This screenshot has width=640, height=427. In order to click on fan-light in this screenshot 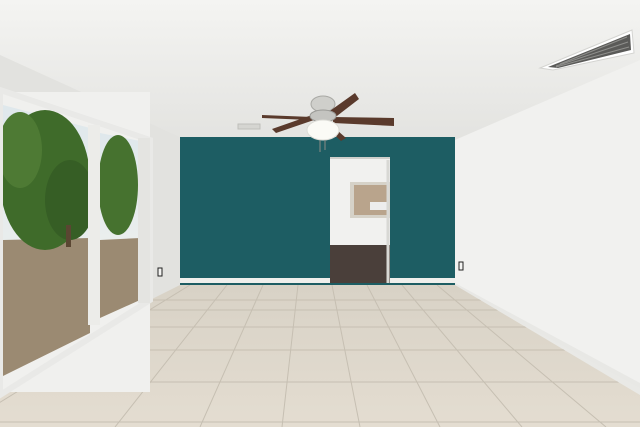, I will do `click(323, 130)`.